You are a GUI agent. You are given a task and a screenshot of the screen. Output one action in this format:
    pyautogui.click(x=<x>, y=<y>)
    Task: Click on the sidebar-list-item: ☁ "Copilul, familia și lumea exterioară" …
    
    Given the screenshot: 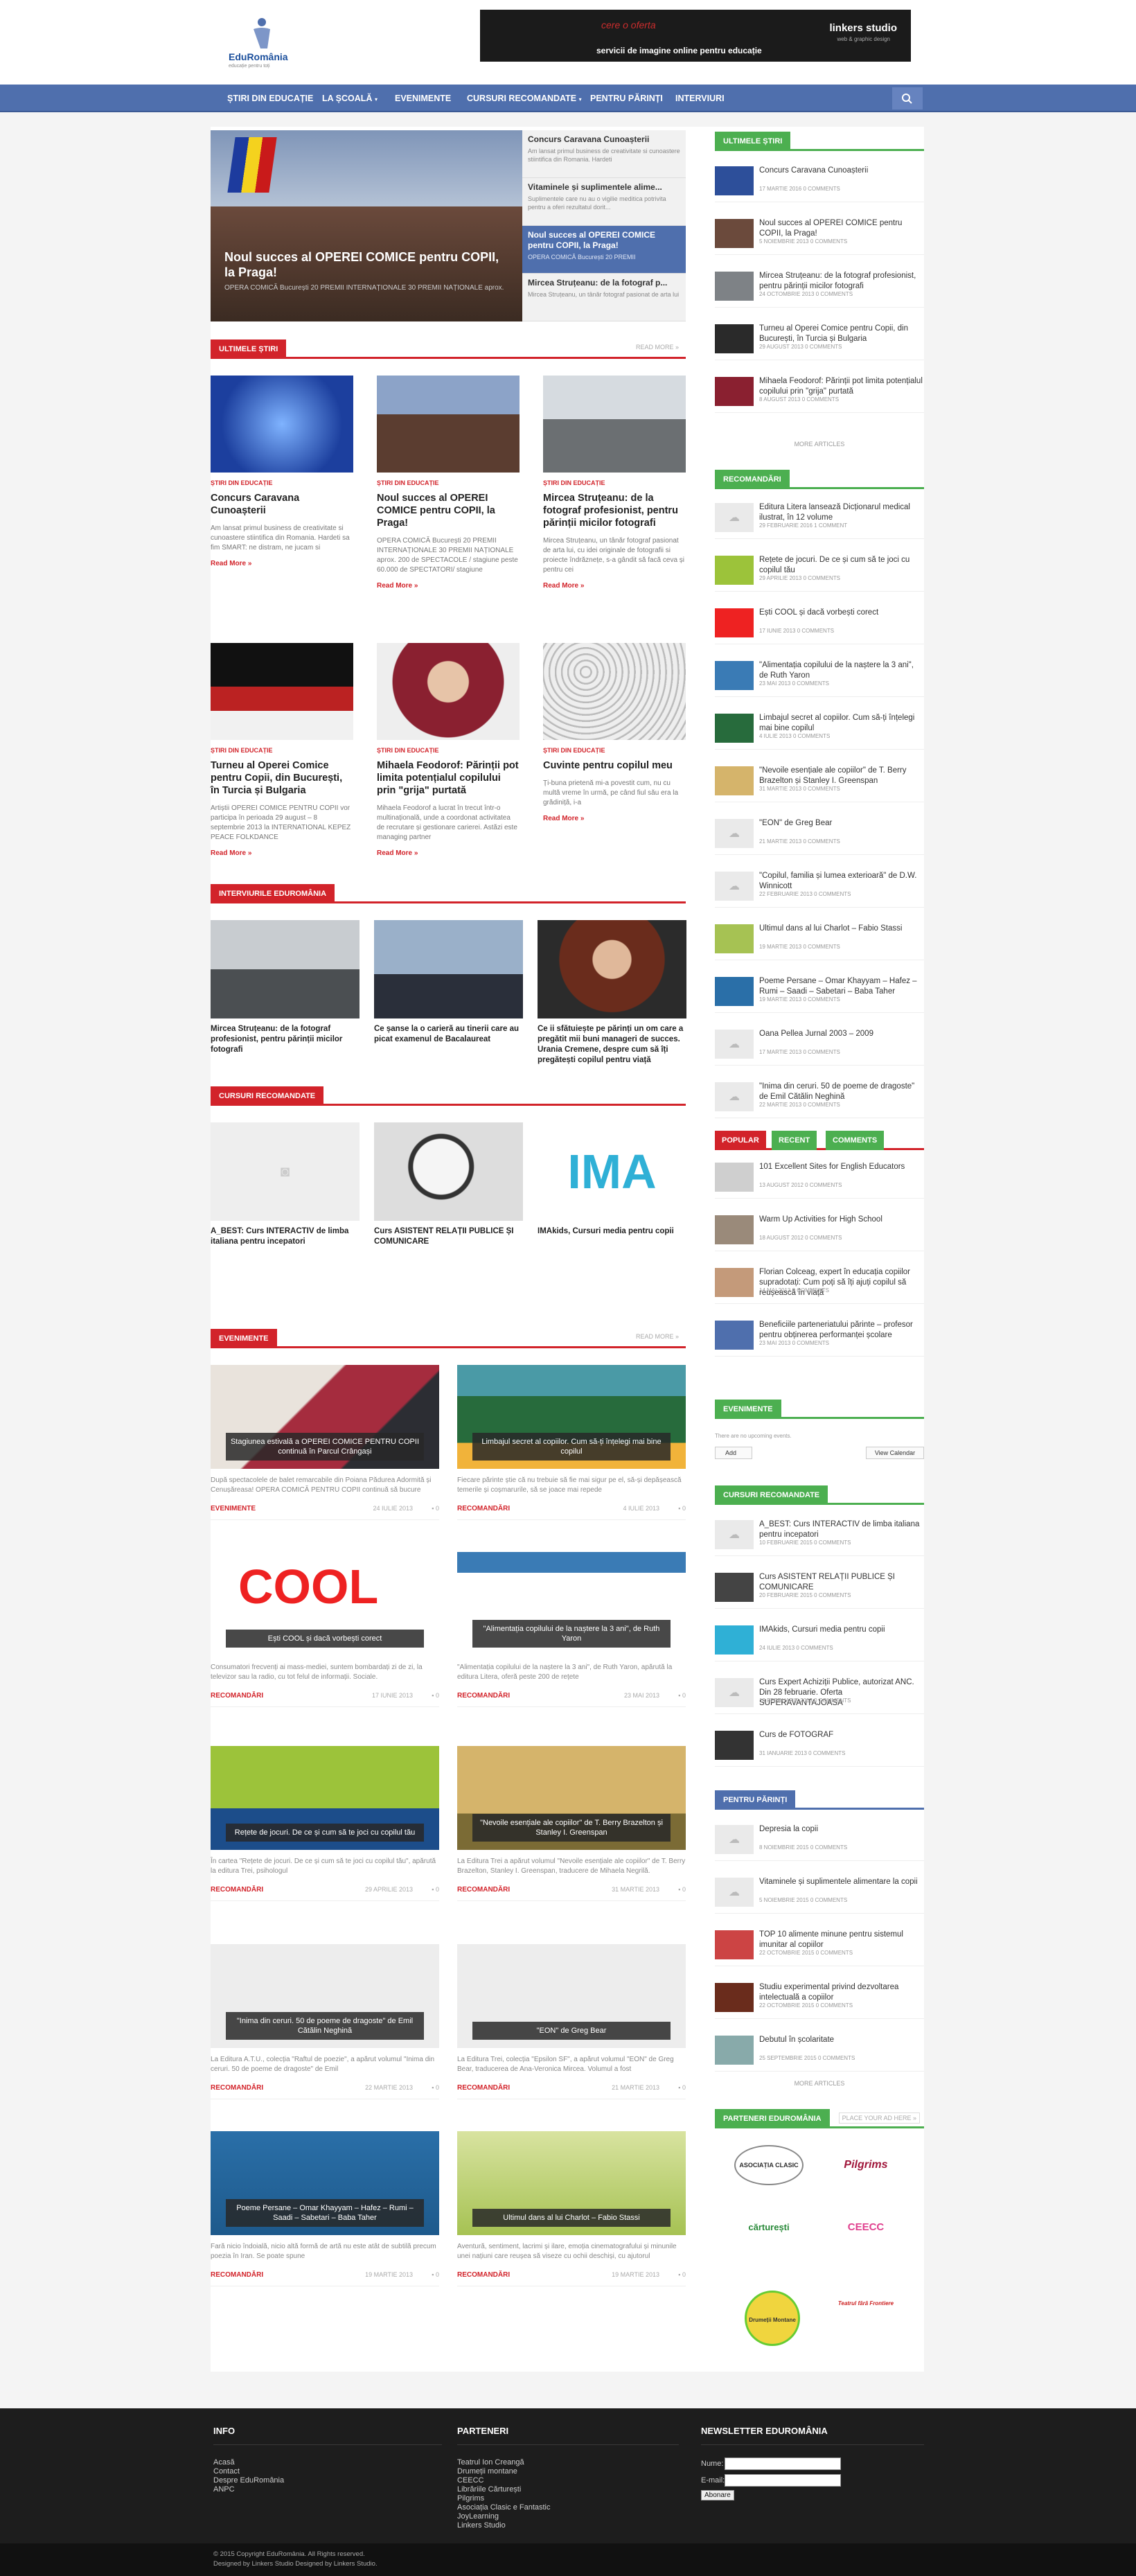 What is the action you would take?
    pyautogui.click(x=819, y=888)
    